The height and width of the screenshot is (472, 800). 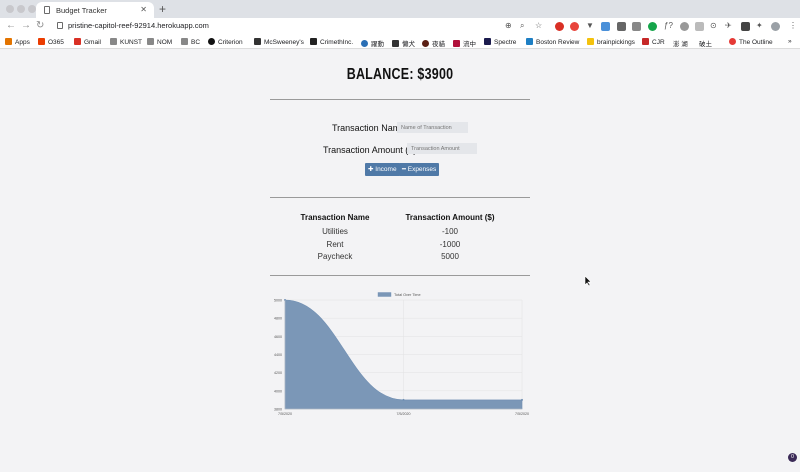 I want to click on y-tick-label: 4800, so click(x=278, y=319).